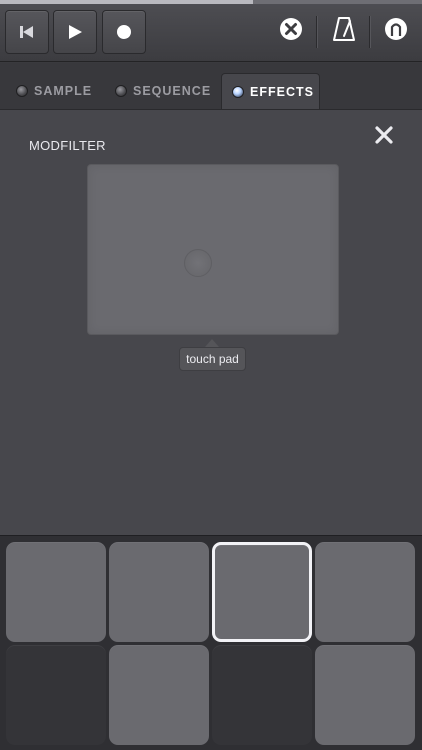 The width and height of the screenshot is (422, 750). I want to click on tab-bar: SAMPLE SEQUENCE EFFECTS, so click(211, 86).